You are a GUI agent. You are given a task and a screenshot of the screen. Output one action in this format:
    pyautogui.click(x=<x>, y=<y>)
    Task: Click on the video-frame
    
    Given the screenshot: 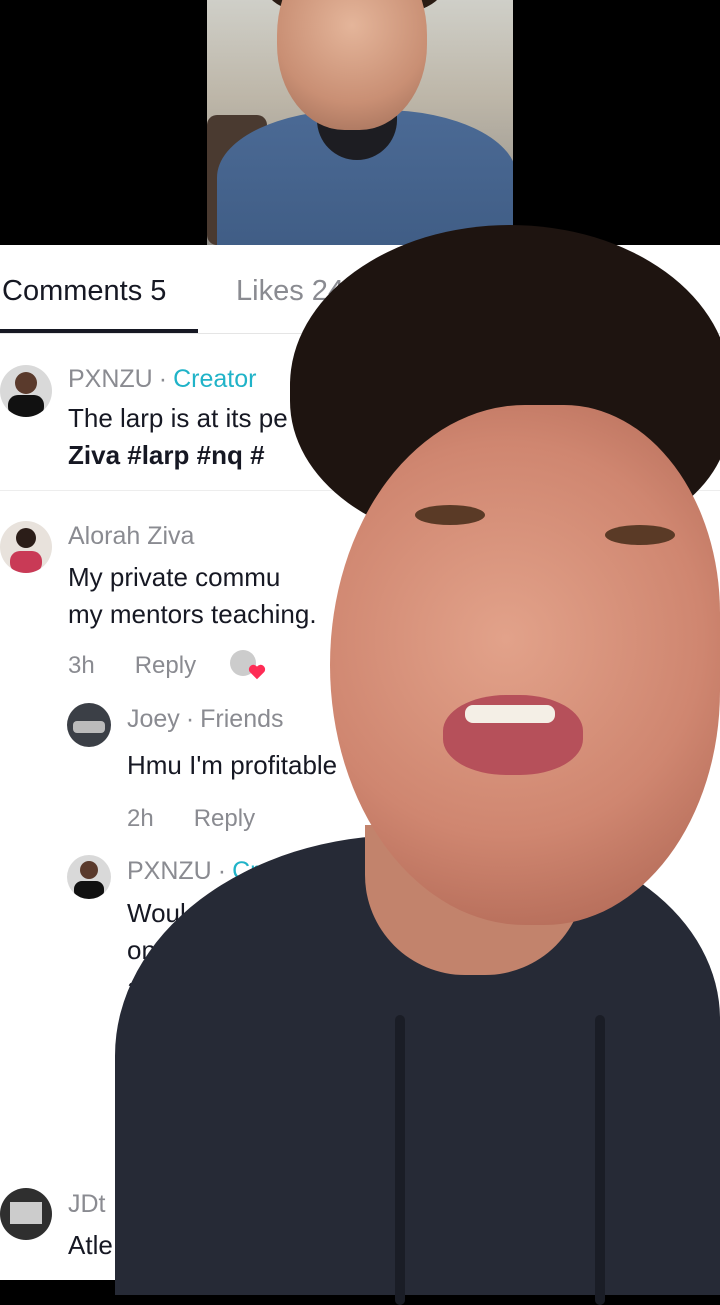 What is the action you would take?
    pyautogui.click(x=360, y=122)
    